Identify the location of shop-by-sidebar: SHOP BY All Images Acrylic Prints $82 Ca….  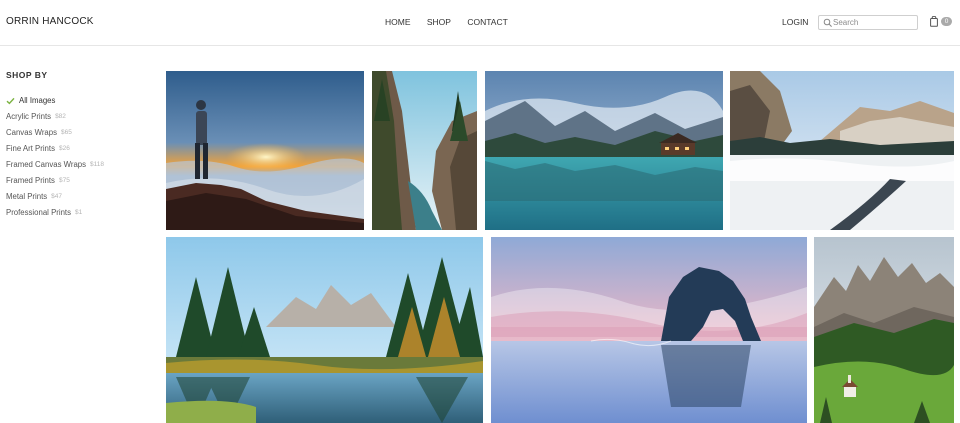
(81, 145).